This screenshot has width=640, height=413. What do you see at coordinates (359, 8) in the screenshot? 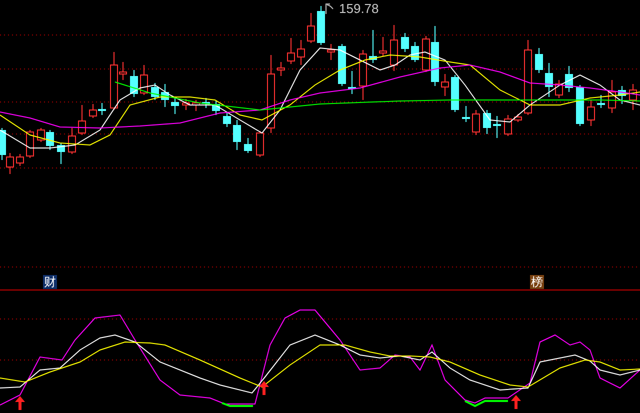
I see `price-high-label: 159.78` at bounding box center [359, 8].